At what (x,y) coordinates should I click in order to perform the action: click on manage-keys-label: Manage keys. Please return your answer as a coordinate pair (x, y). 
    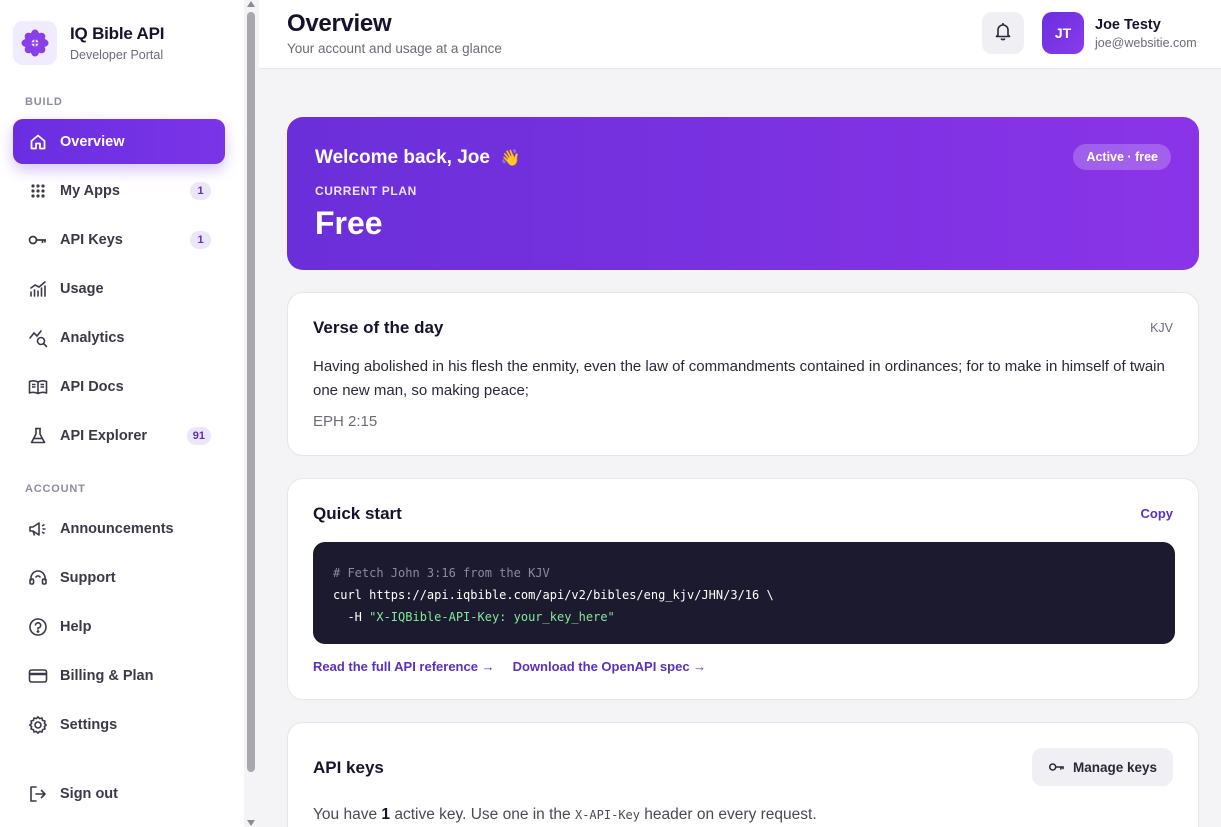
    Looking at the image, I should click on (1114, 767).